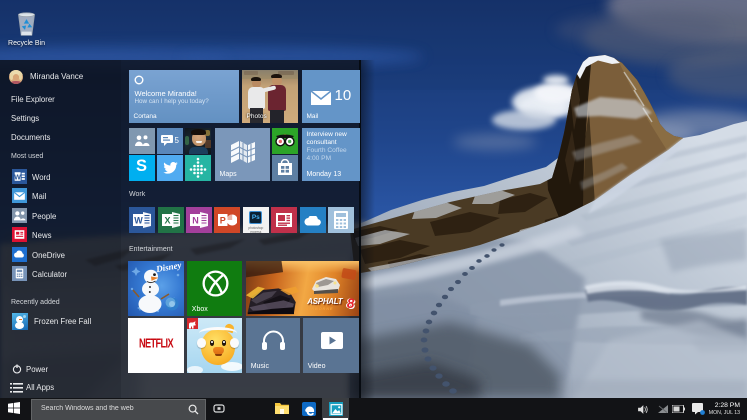  Describe the element at coordinates (195, 221) in the screenshot. I see `svg-text: N` at that location.